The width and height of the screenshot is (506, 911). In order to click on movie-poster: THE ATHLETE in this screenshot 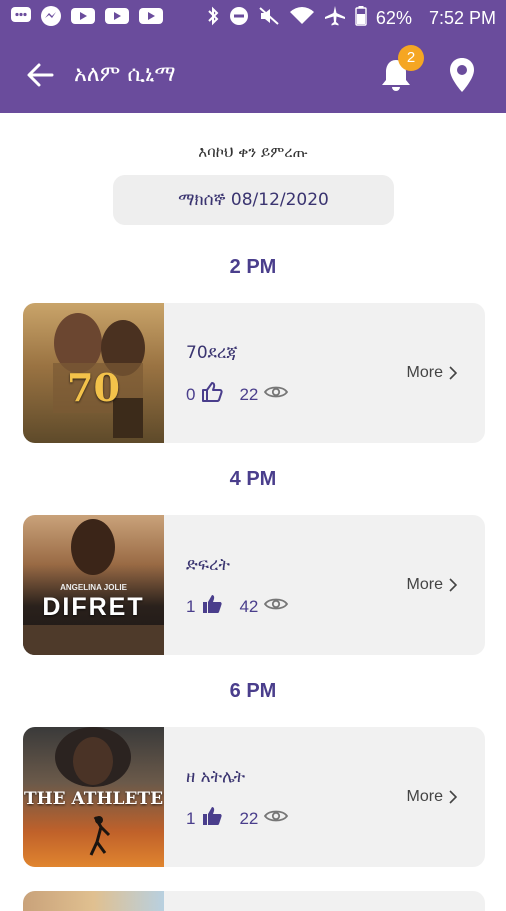, I will do `click(93, 797)`.